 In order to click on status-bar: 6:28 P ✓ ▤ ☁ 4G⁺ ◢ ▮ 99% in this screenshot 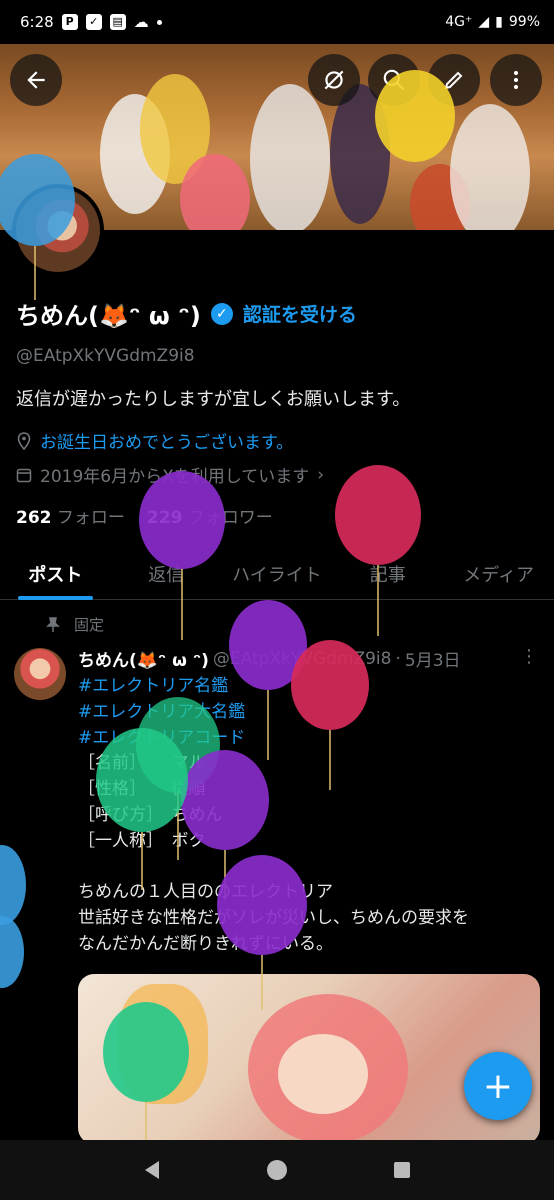, I will do `click(277, 22)`.